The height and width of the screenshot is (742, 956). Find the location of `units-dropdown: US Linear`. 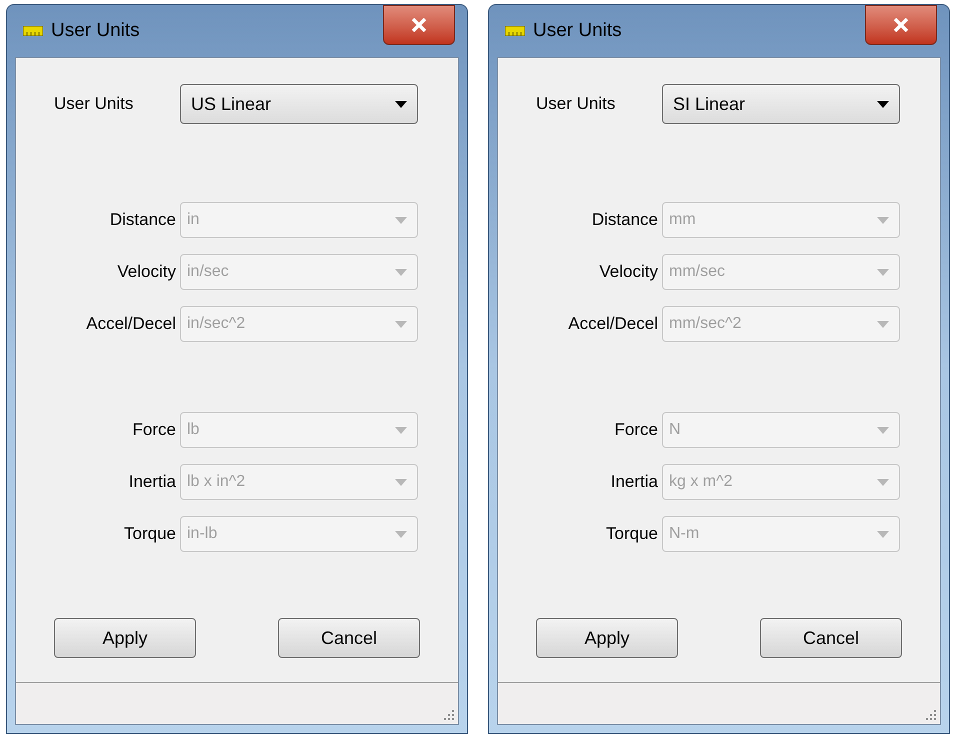

units-dropdown: US Linear is located at coordinates (299, 104).